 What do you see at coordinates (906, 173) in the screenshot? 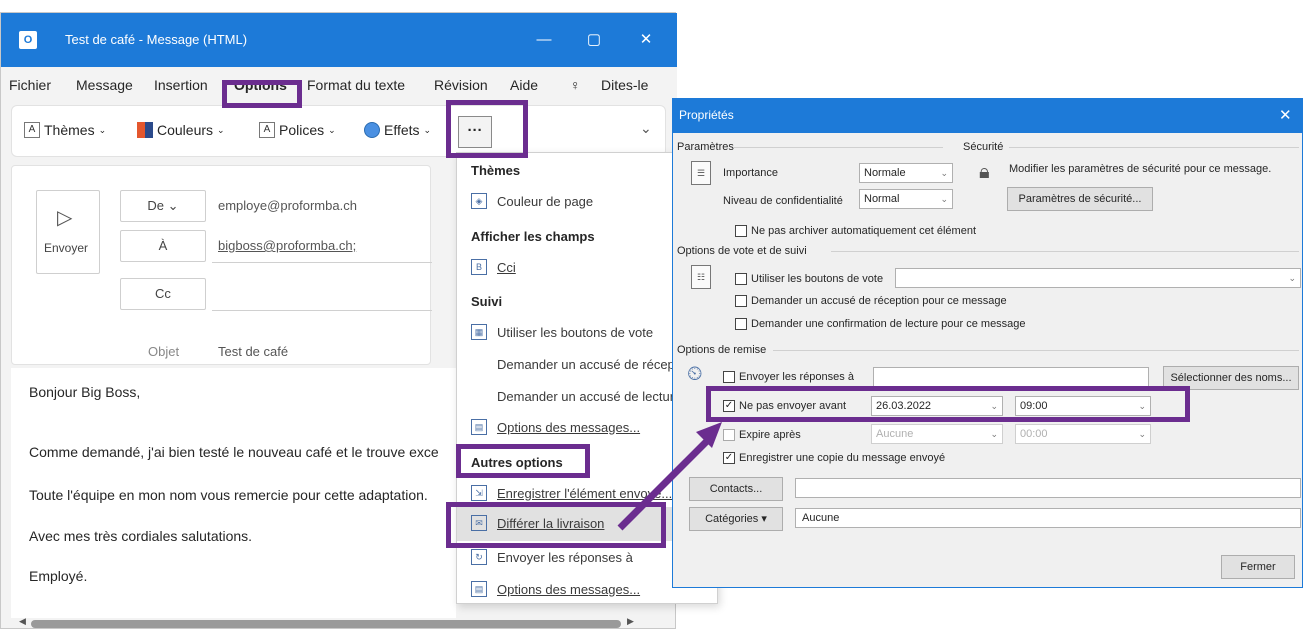
I see `importance-select: Normale ⌄` at bounding box center [906, 173].